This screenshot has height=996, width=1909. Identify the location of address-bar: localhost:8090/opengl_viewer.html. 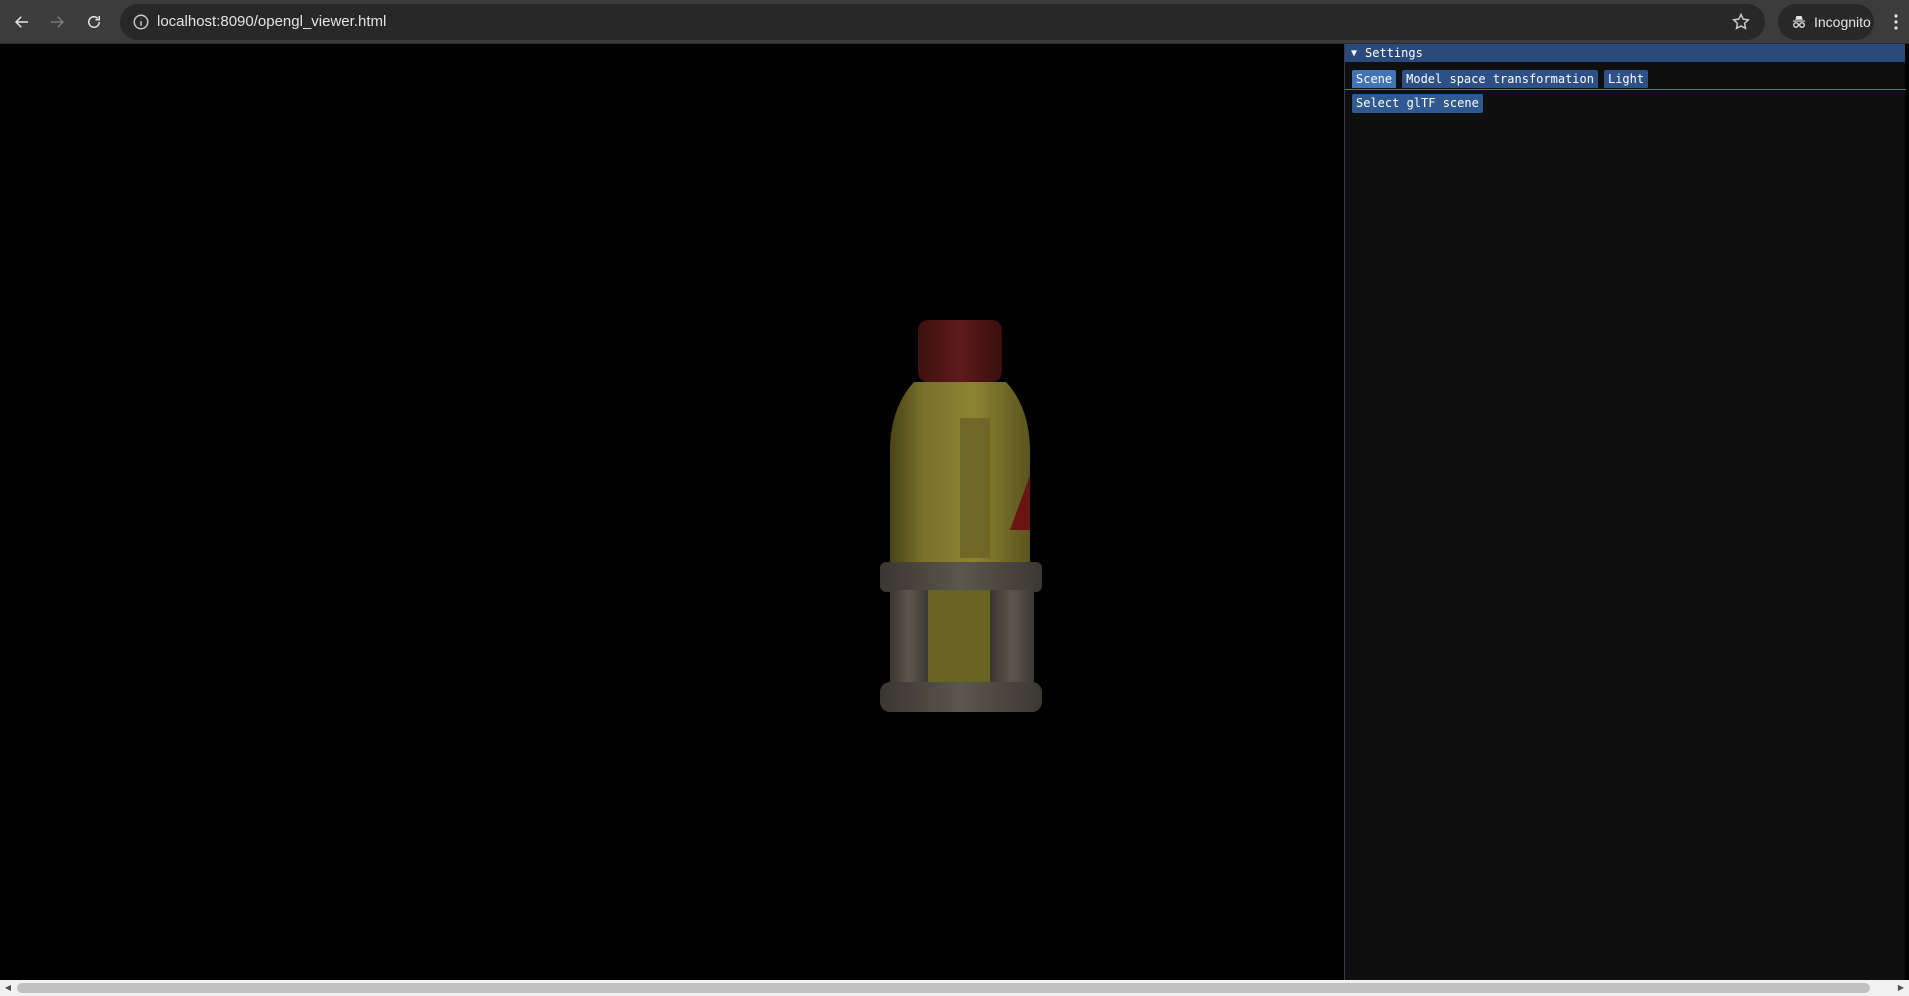
(942, 22).